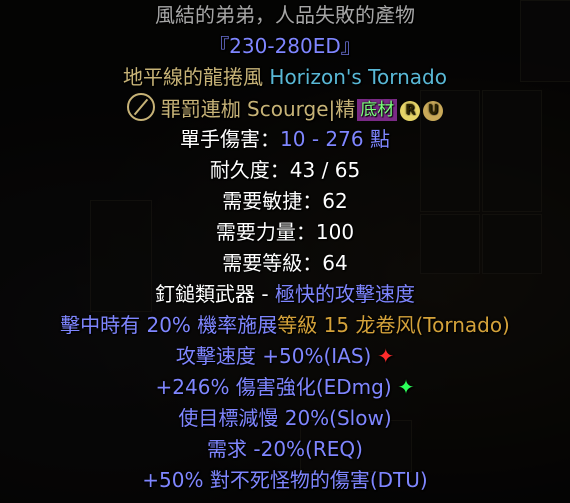 Image resolution: width=570 pixels, height=503 pixels. I want to click on required-strength: 需要力量：100, so click(285, 232).